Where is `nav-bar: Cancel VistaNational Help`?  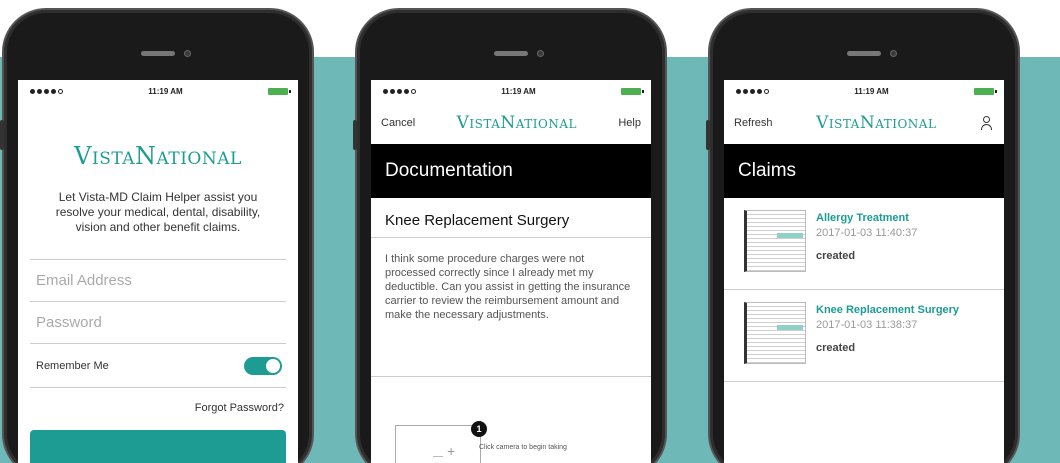
nav-bar: Cancel VistaNational Help is located at coordinates (511, 123).